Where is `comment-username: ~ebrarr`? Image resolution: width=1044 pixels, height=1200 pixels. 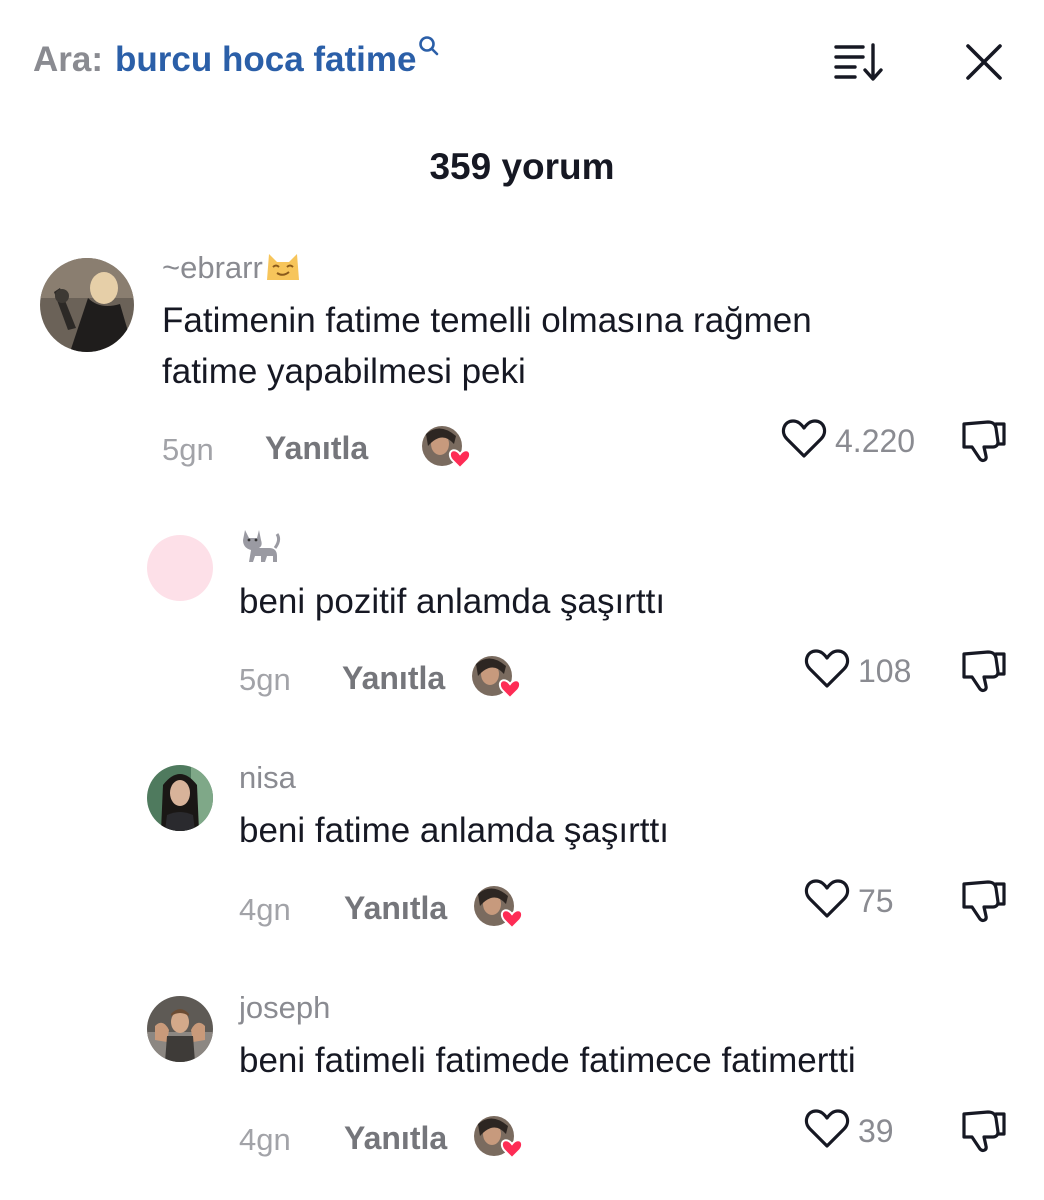 comment-username: ~ebrarr is located at coordinates (232, 270).